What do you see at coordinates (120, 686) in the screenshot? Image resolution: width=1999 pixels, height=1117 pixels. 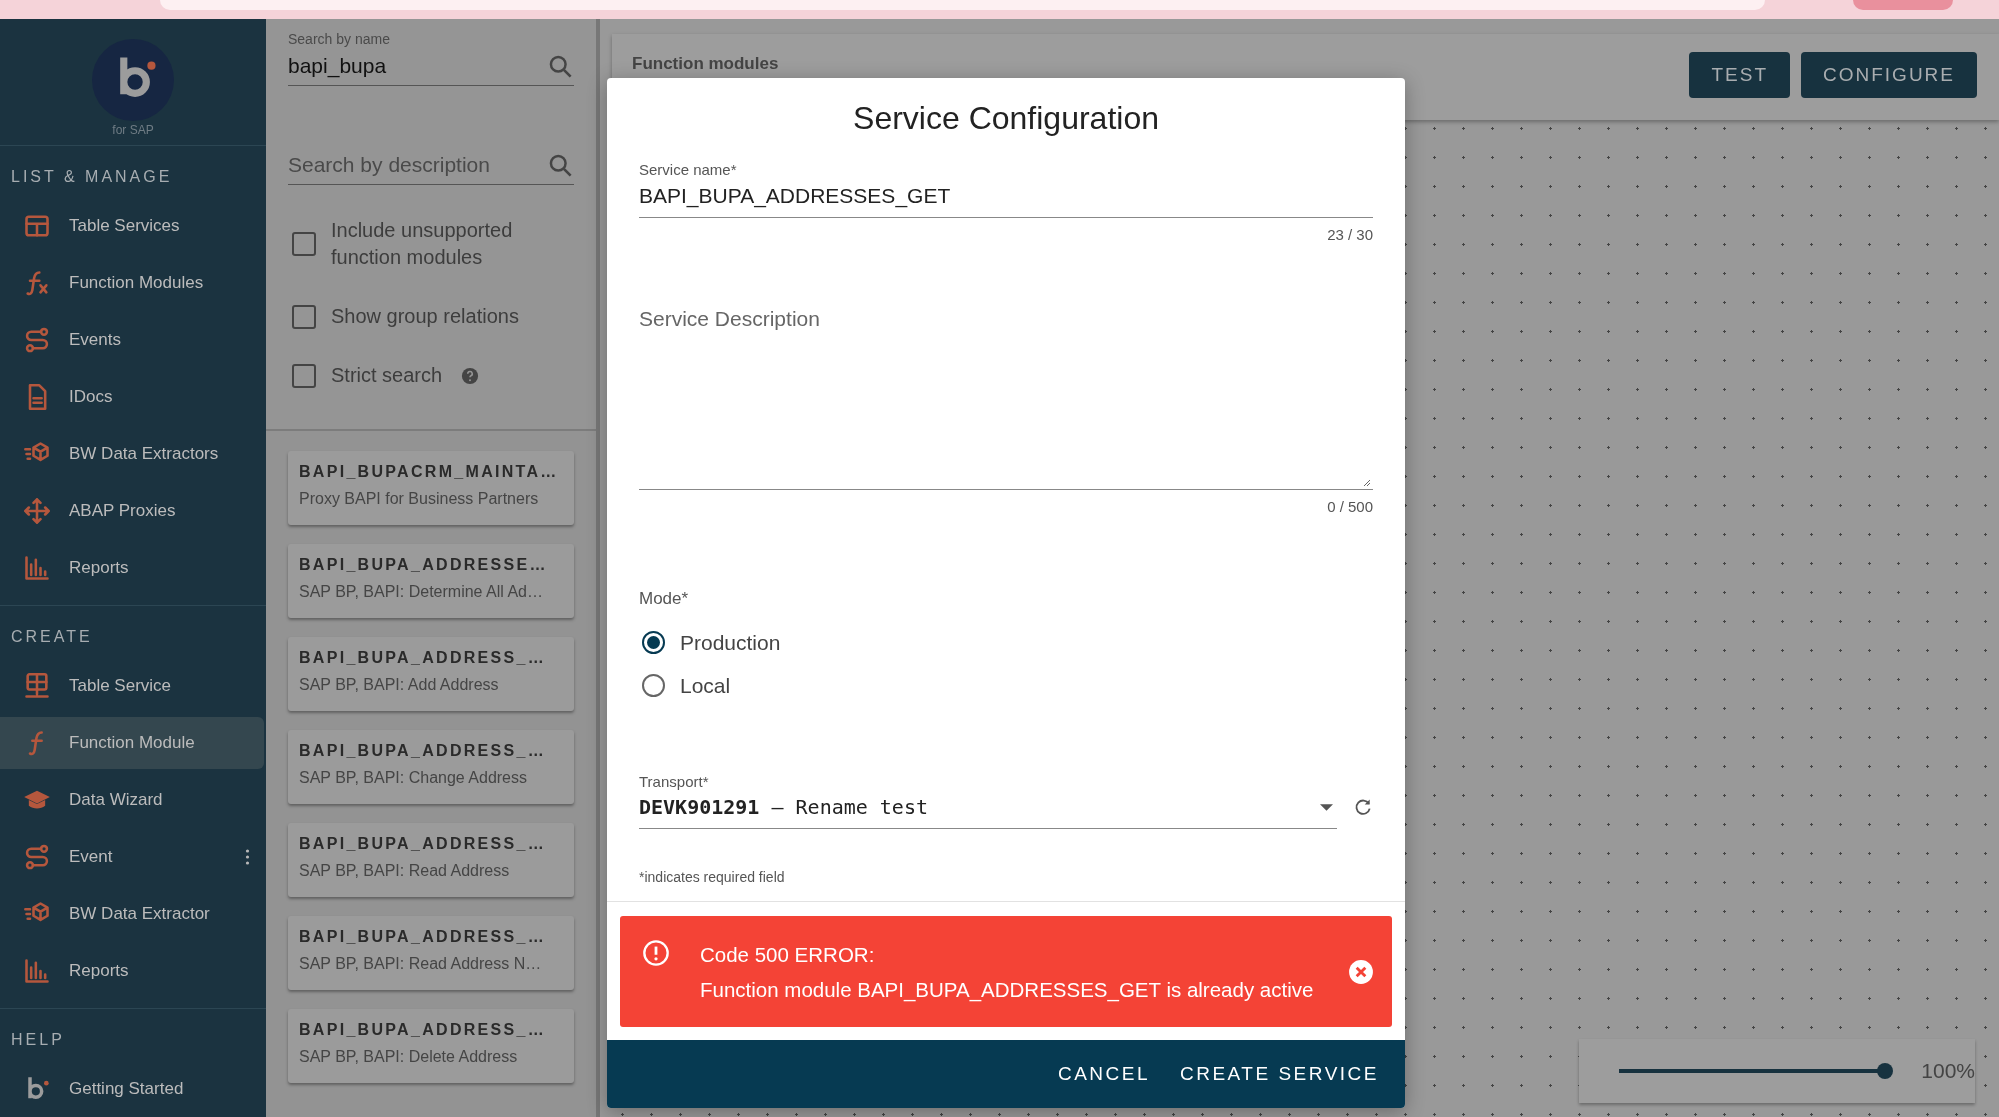 I see `sidebar-item-label: Table Service` at bounding box center [120, 686].